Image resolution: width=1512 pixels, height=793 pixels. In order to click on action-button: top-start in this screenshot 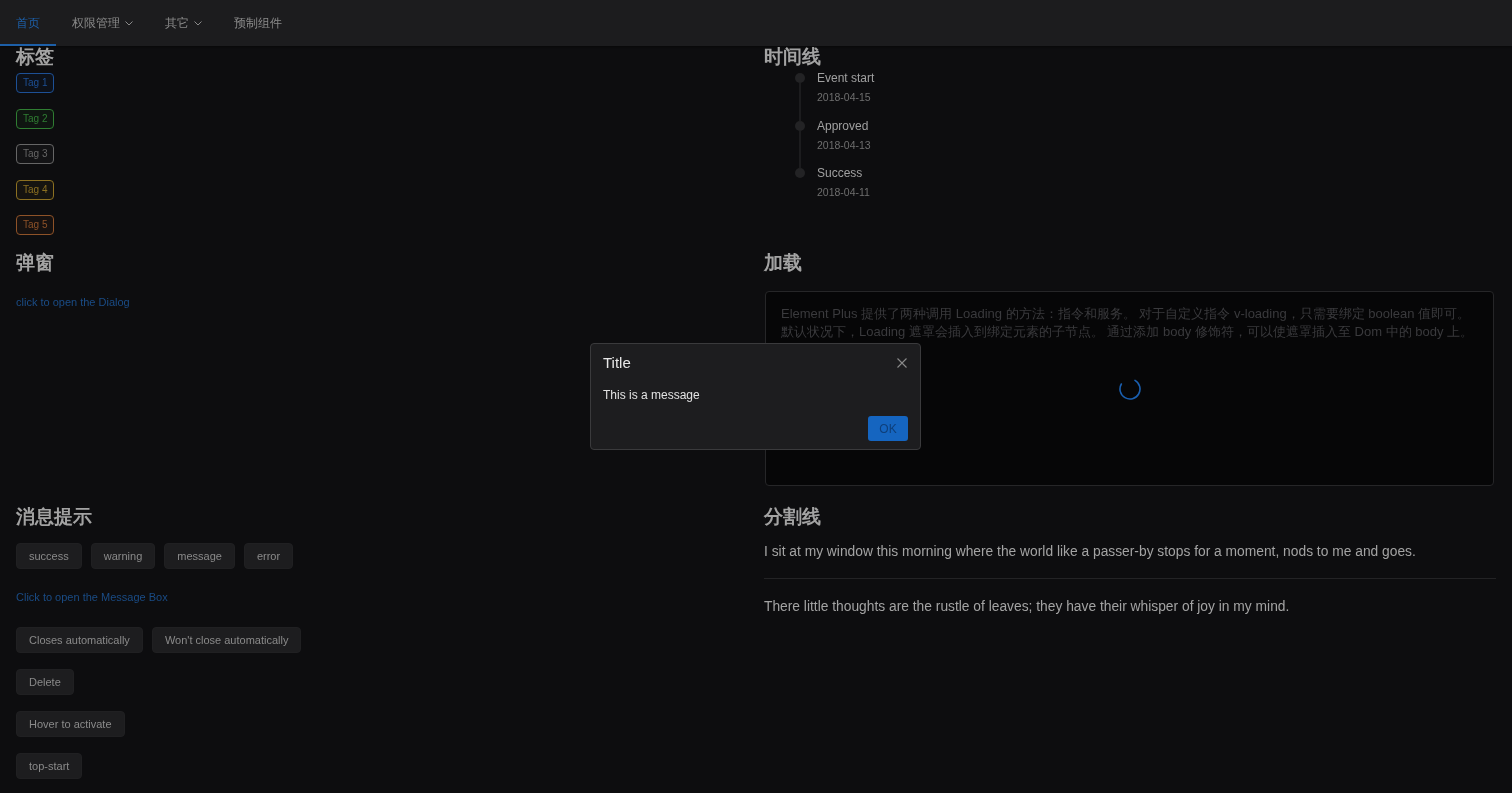, I will do `click(49, 766)`.